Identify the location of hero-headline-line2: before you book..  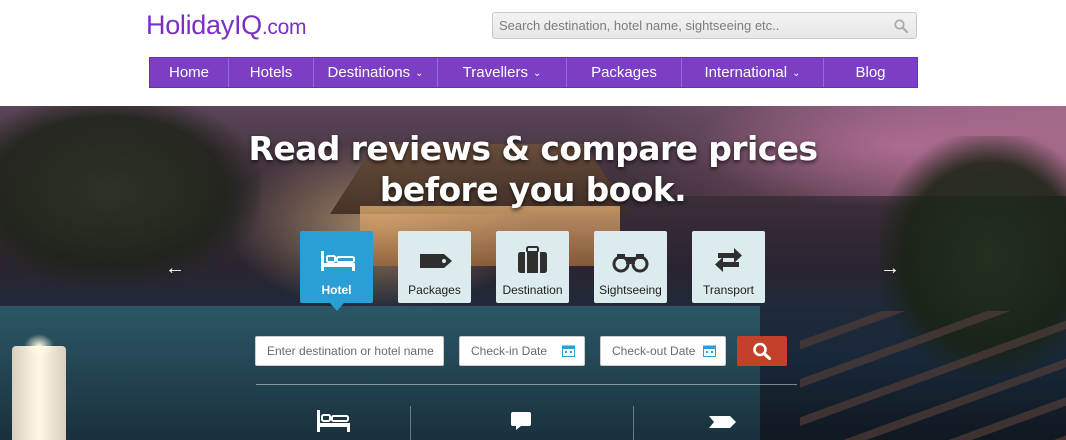
(533, 189).